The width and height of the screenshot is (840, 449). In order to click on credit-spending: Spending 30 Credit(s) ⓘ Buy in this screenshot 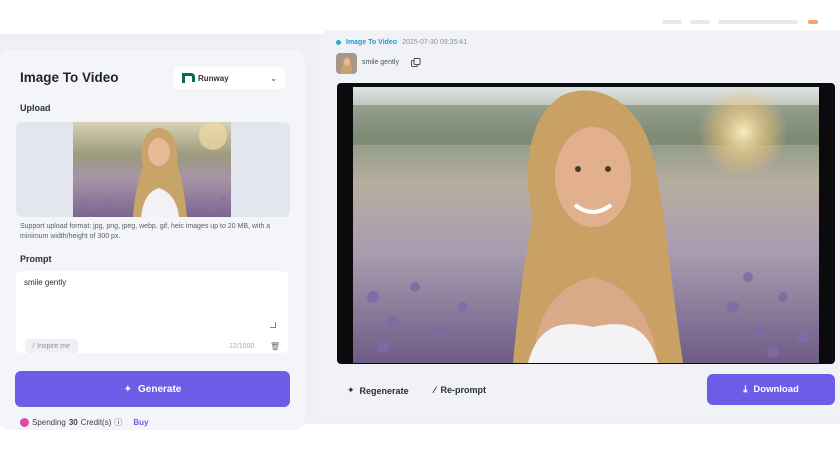, I will do `click(84, 422)`.